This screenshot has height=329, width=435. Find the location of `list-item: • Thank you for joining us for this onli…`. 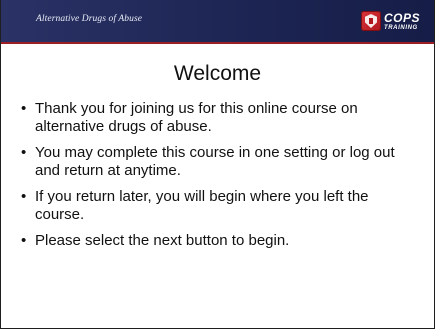

list-item: • Thank you for joining us for this onli… is located at coordinates (216, 118).